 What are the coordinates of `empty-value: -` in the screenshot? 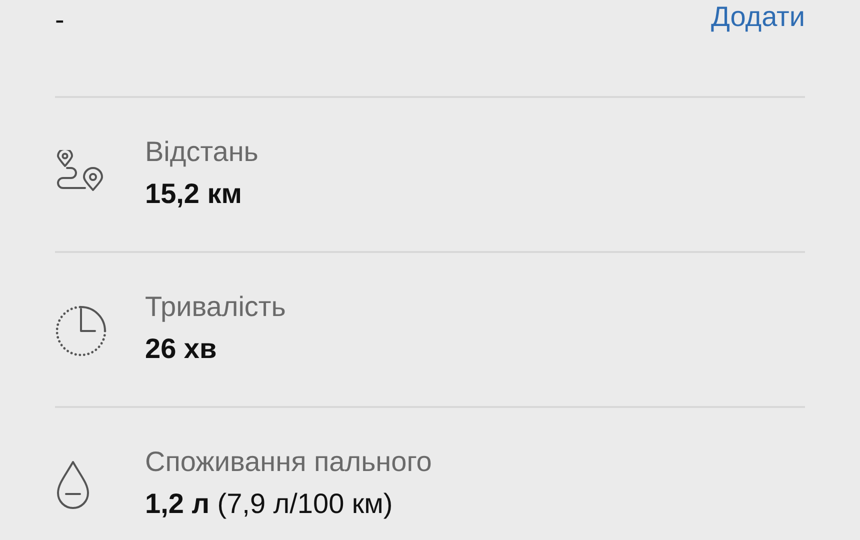 It's located at (59, 20).